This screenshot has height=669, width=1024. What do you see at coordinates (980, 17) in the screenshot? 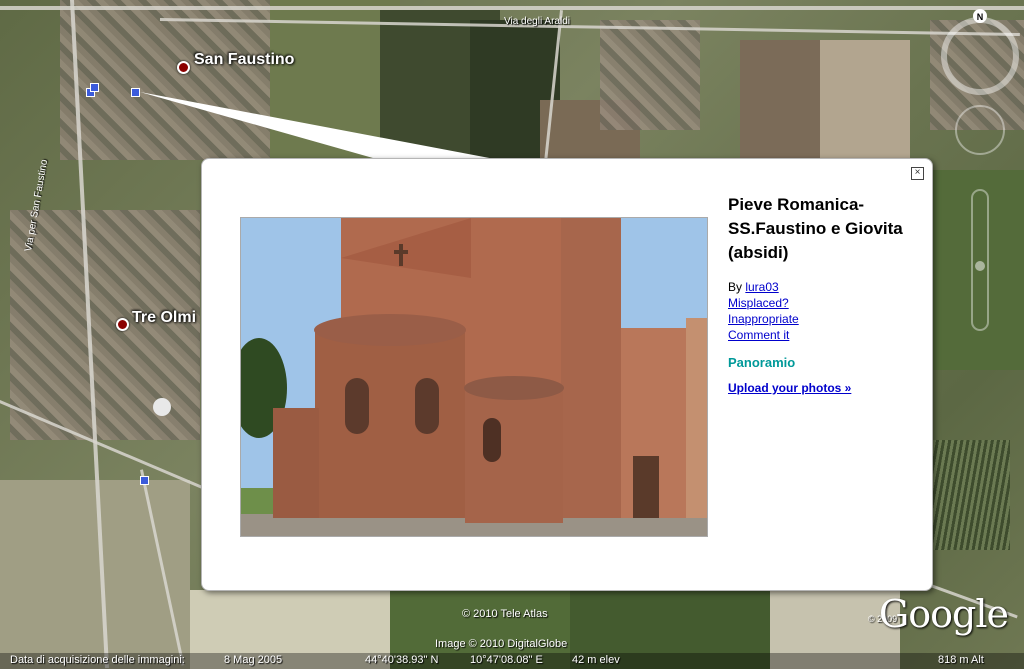
I see `north-label: N` at bounding box center [980, 17].